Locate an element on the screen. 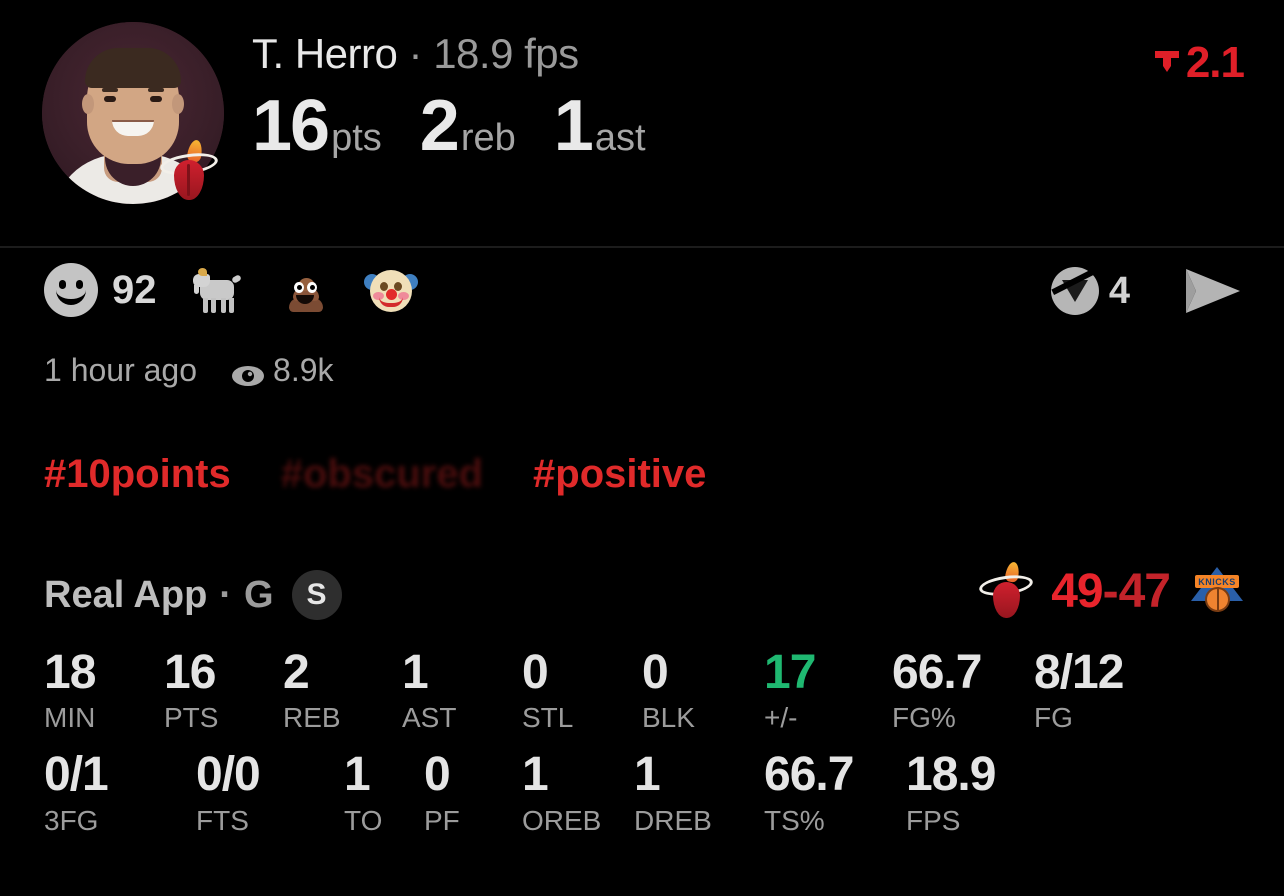 The image size is (1284, 896). home-score: 49 is located at coordinates (1077, 591).